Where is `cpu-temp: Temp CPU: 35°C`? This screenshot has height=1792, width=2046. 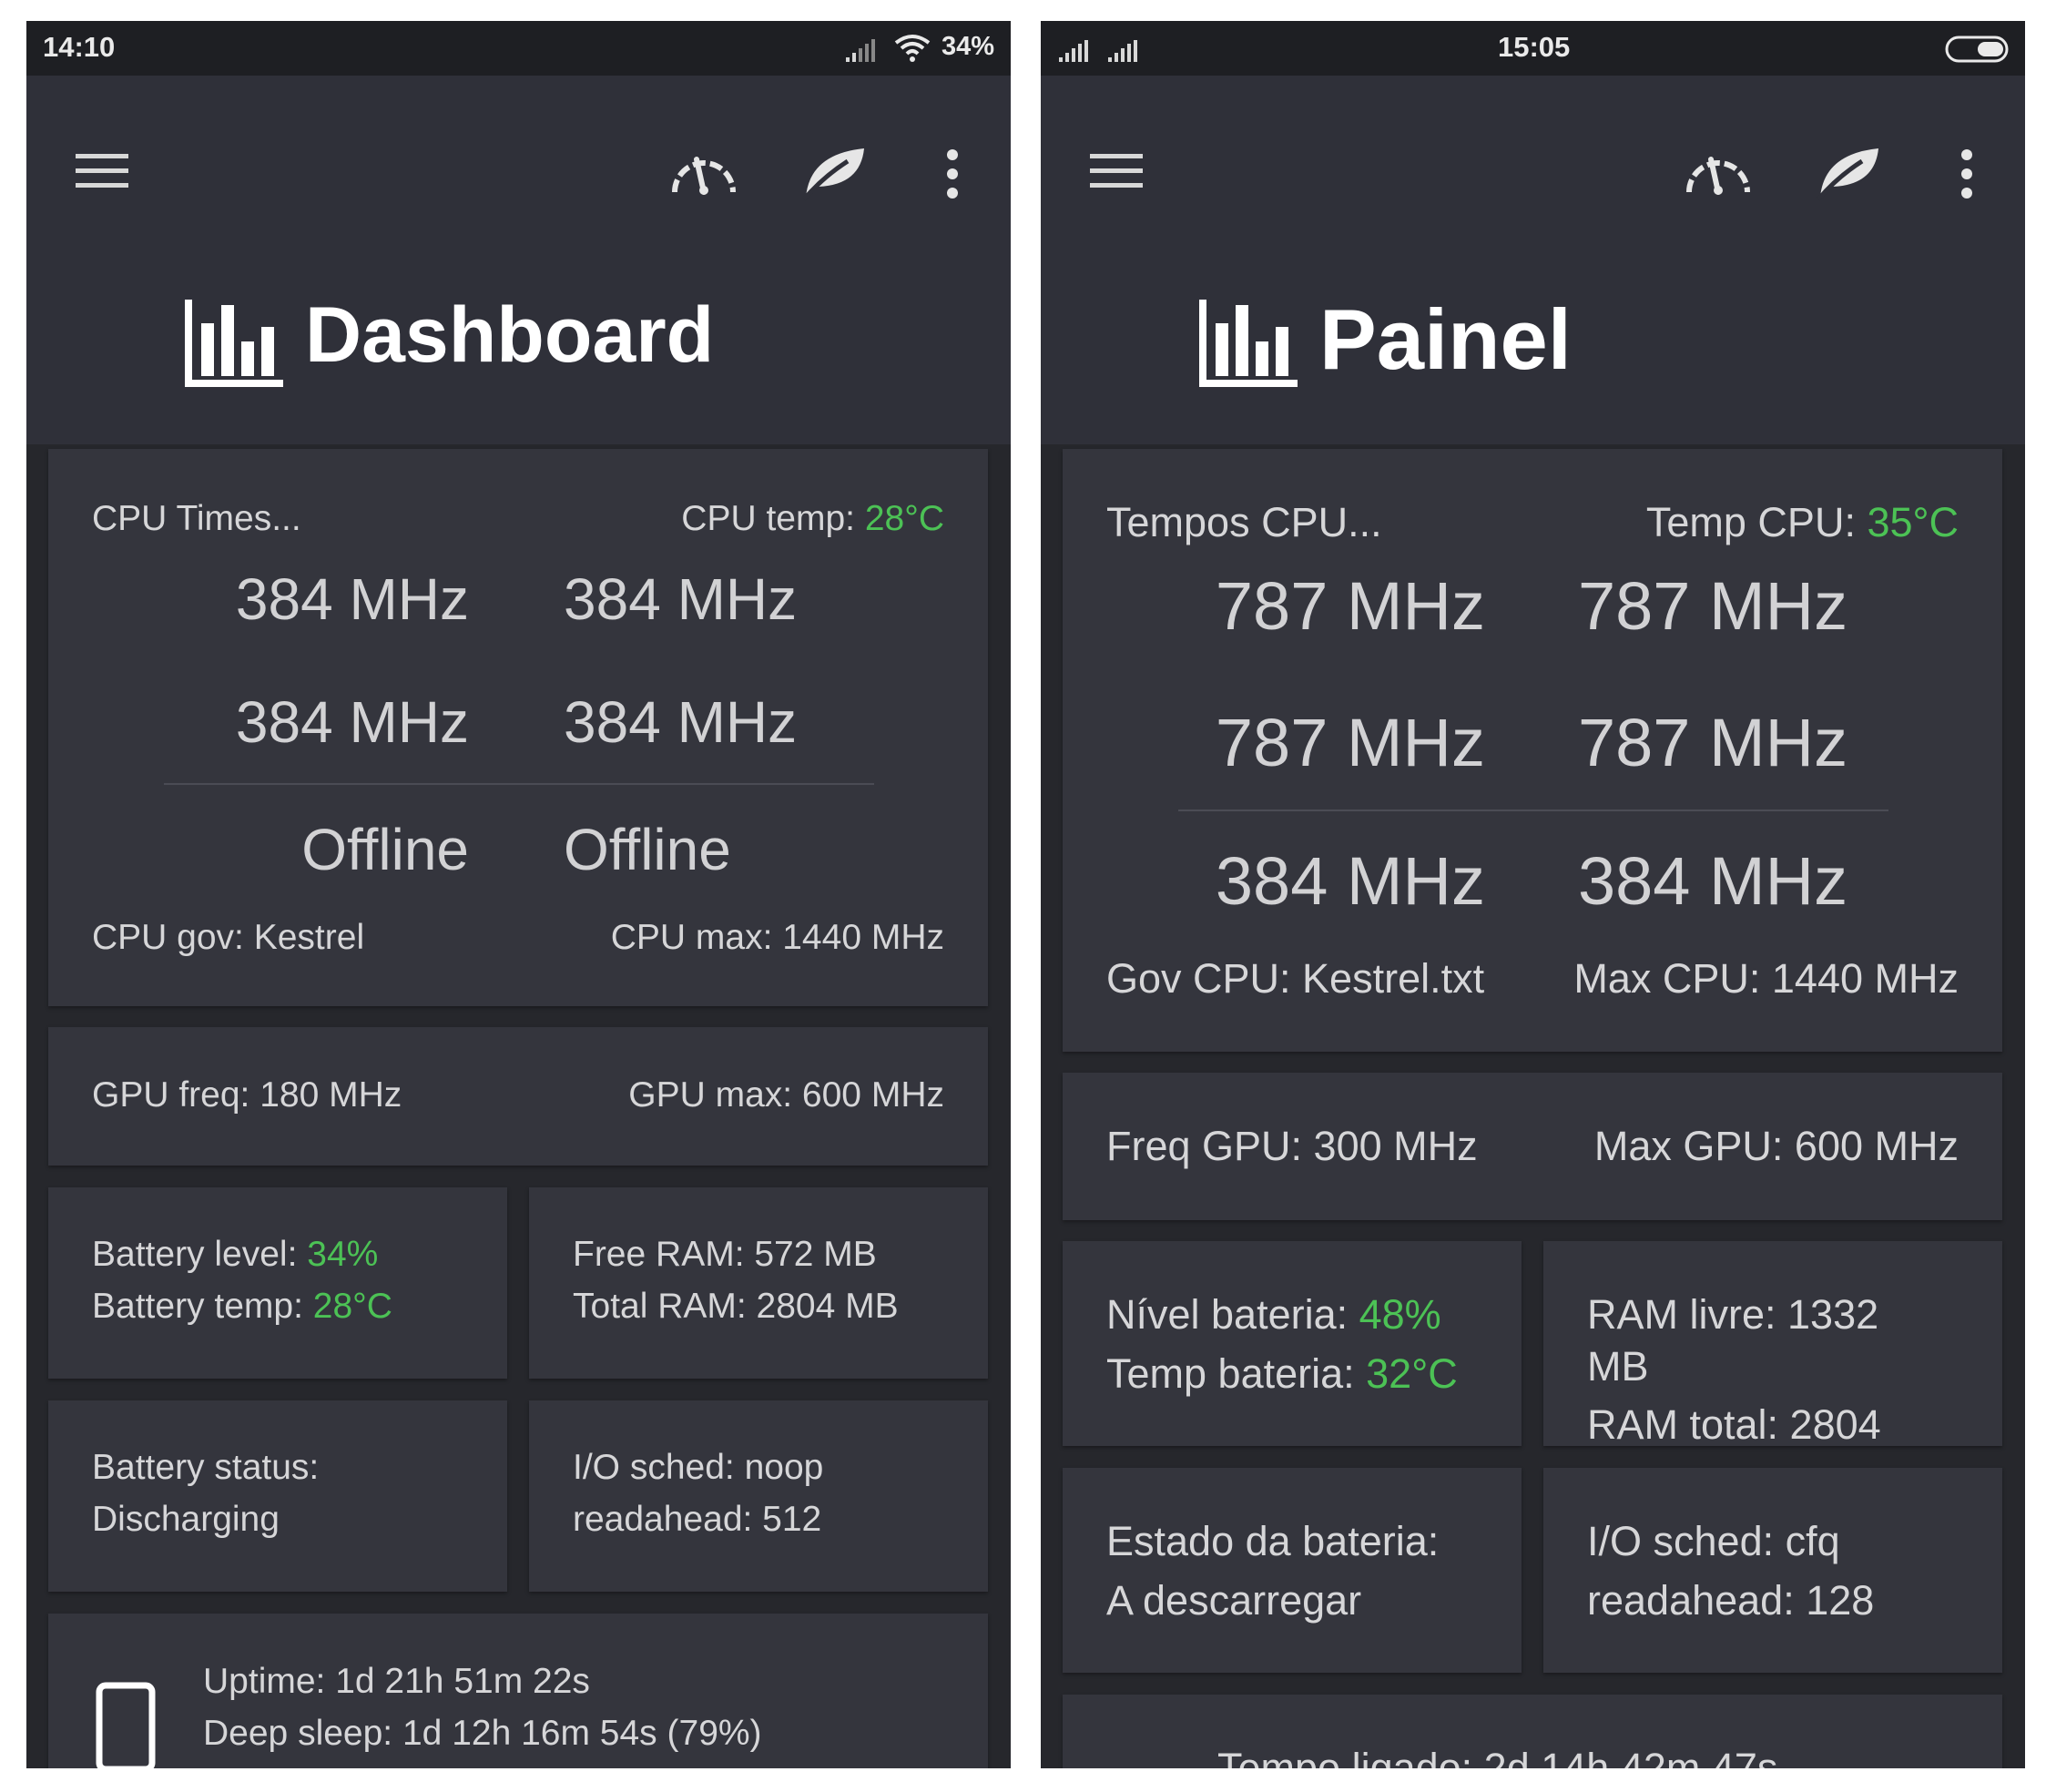 cpu-temp: Temp CPU: 35°C is located at coordinates (1802, 522).